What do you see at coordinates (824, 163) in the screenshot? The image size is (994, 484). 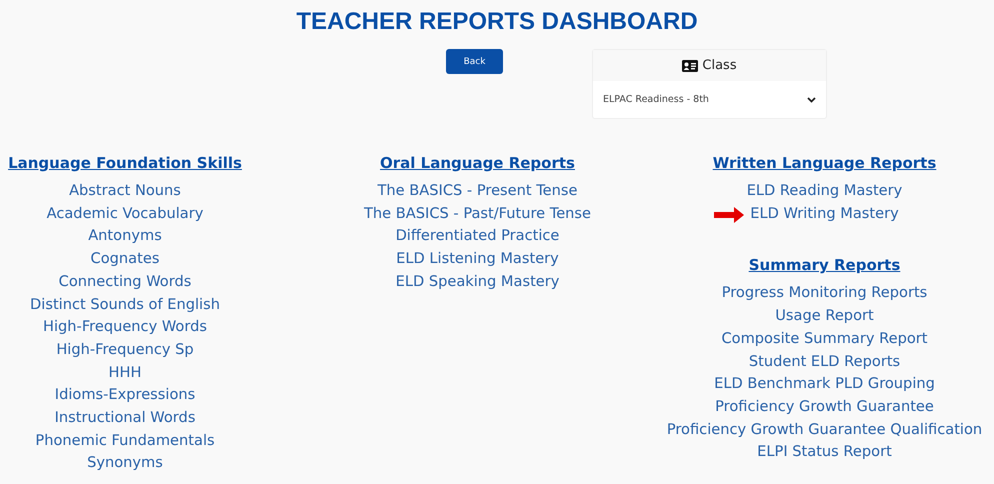 I see `section-heading: Written Language Reports` at bounding box center [824, 163].